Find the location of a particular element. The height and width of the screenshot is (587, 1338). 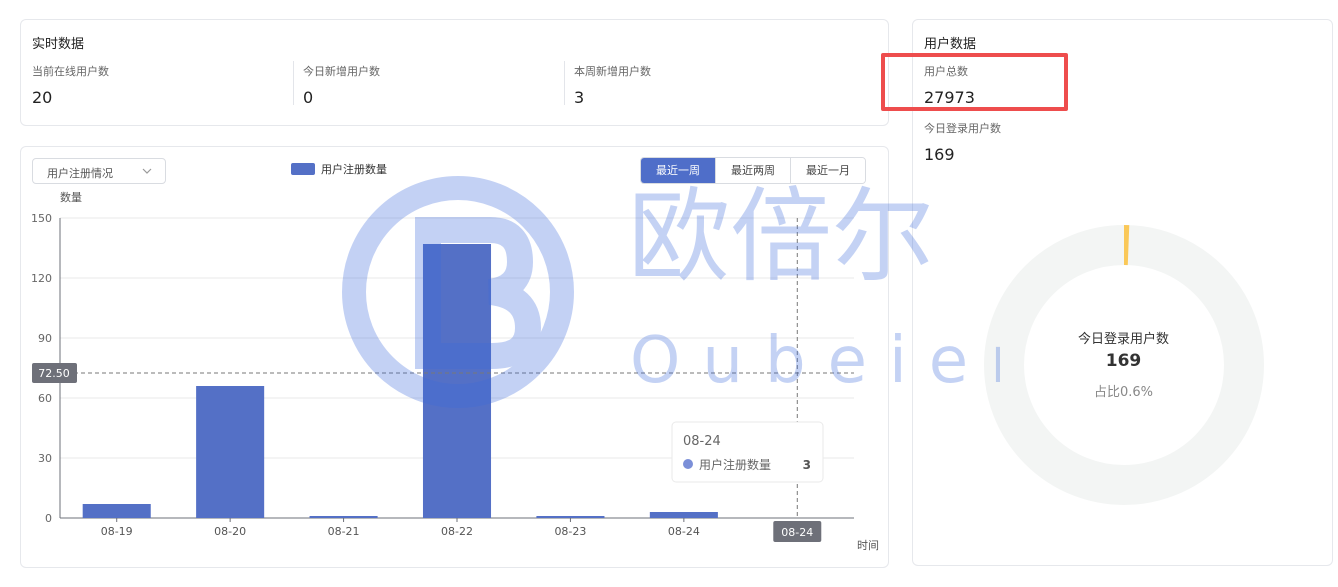

x-tick-label: 08-24 is located at coordinates (684, 531).